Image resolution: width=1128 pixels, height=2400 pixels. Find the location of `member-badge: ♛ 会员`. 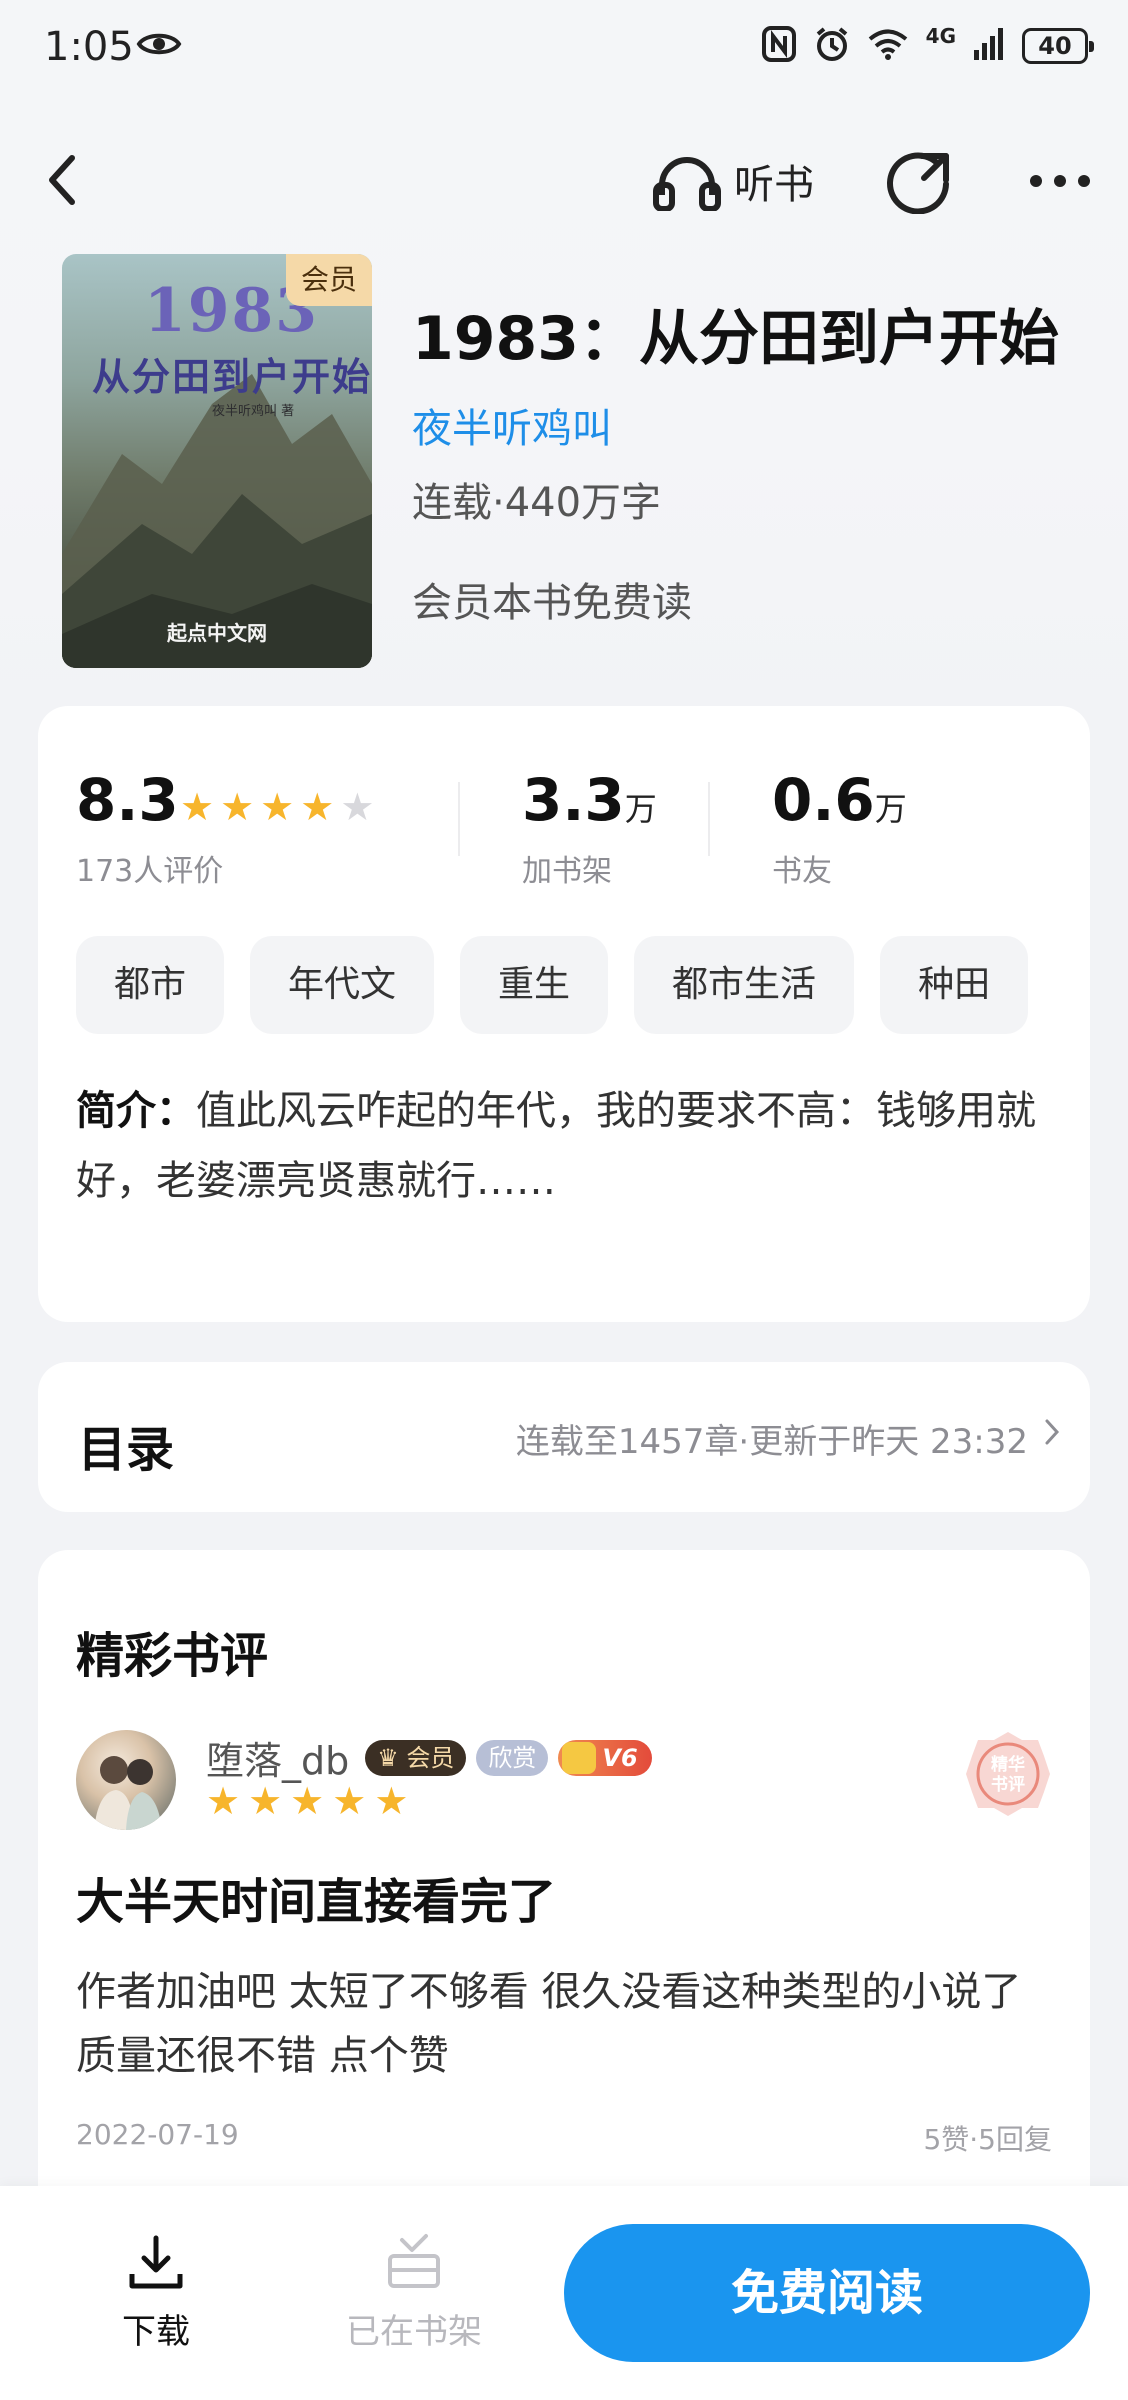

member-badge: ♛ 会员 is located at coordinates (416, 1757).